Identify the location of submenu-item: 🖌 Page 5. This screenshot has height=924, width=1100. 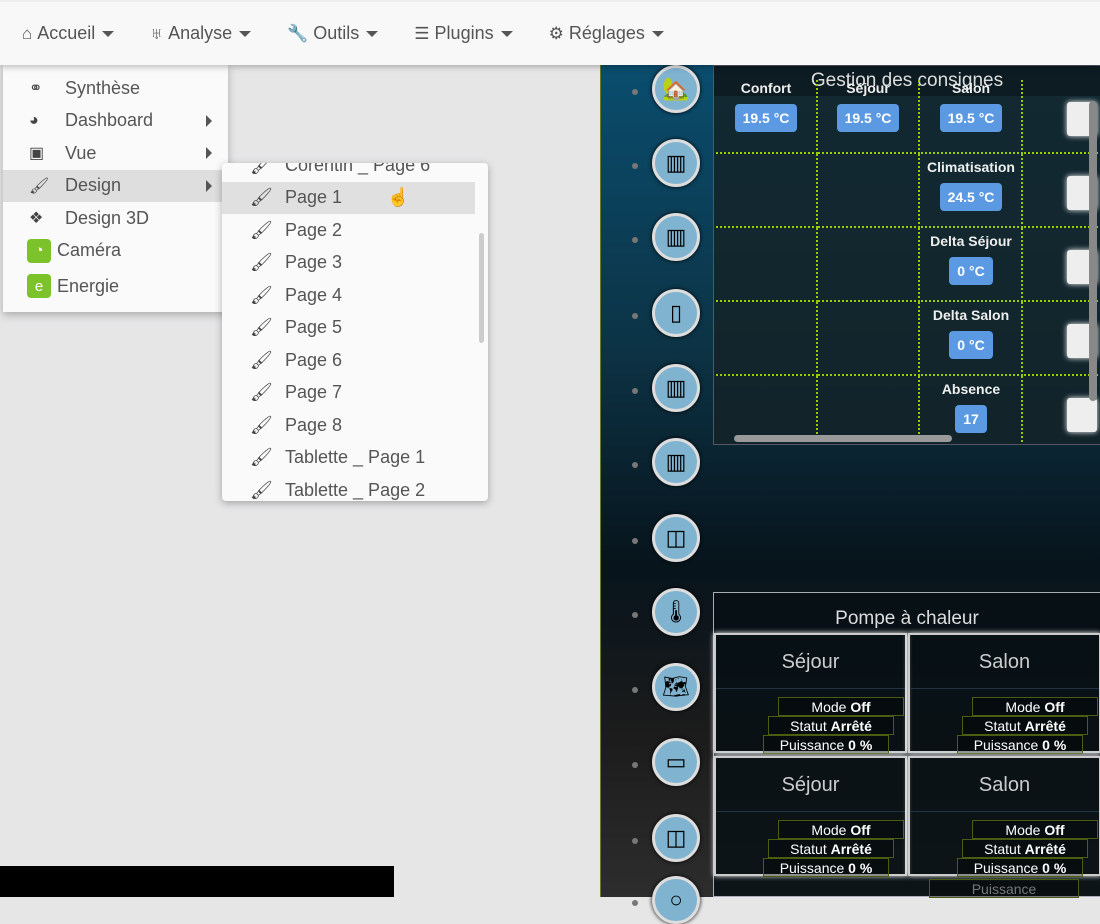
(348, 328).